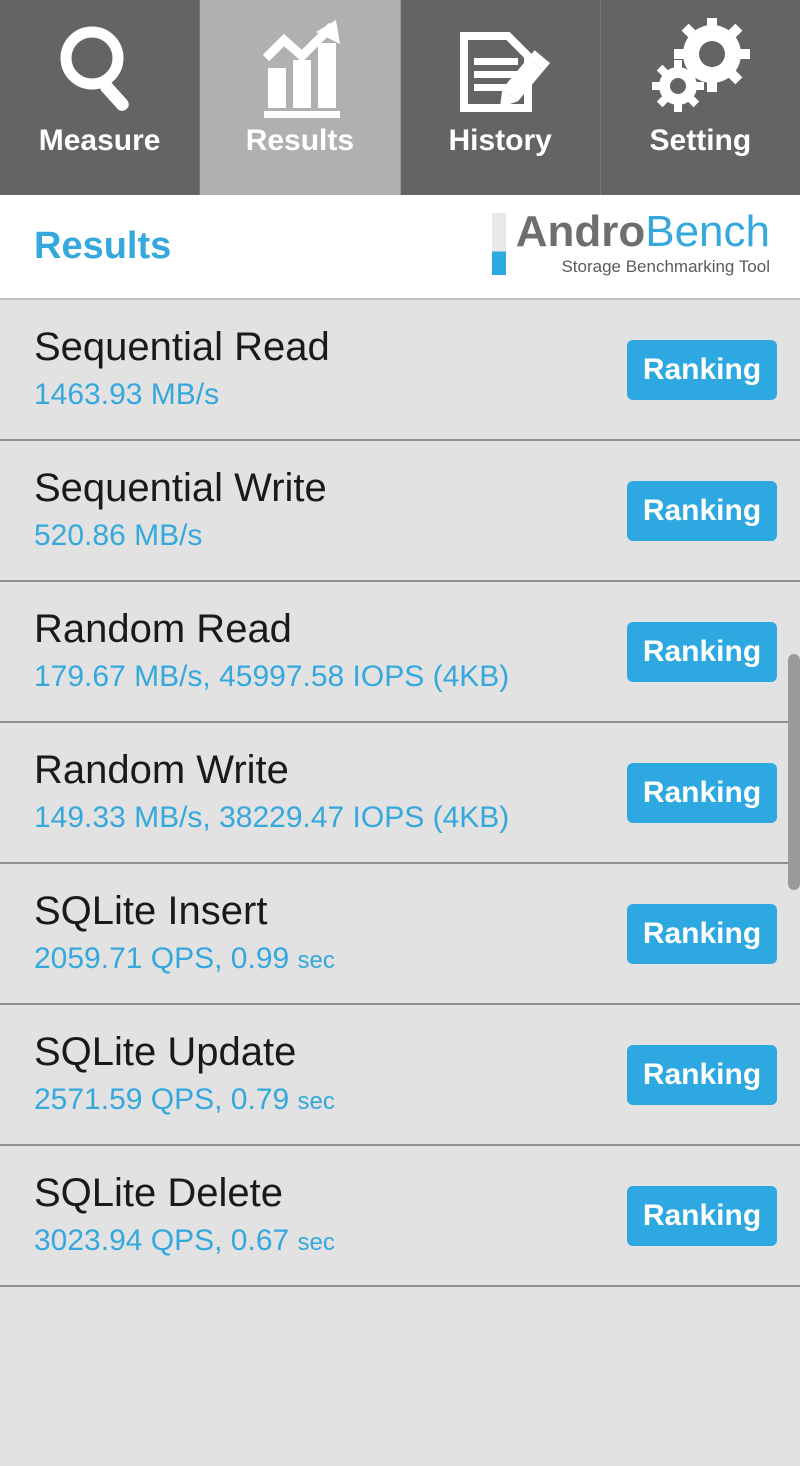  What do you see at coordinates (100, 68) in the screenshot?
I see `magnifier-icon` at bounding box center [100, 68].